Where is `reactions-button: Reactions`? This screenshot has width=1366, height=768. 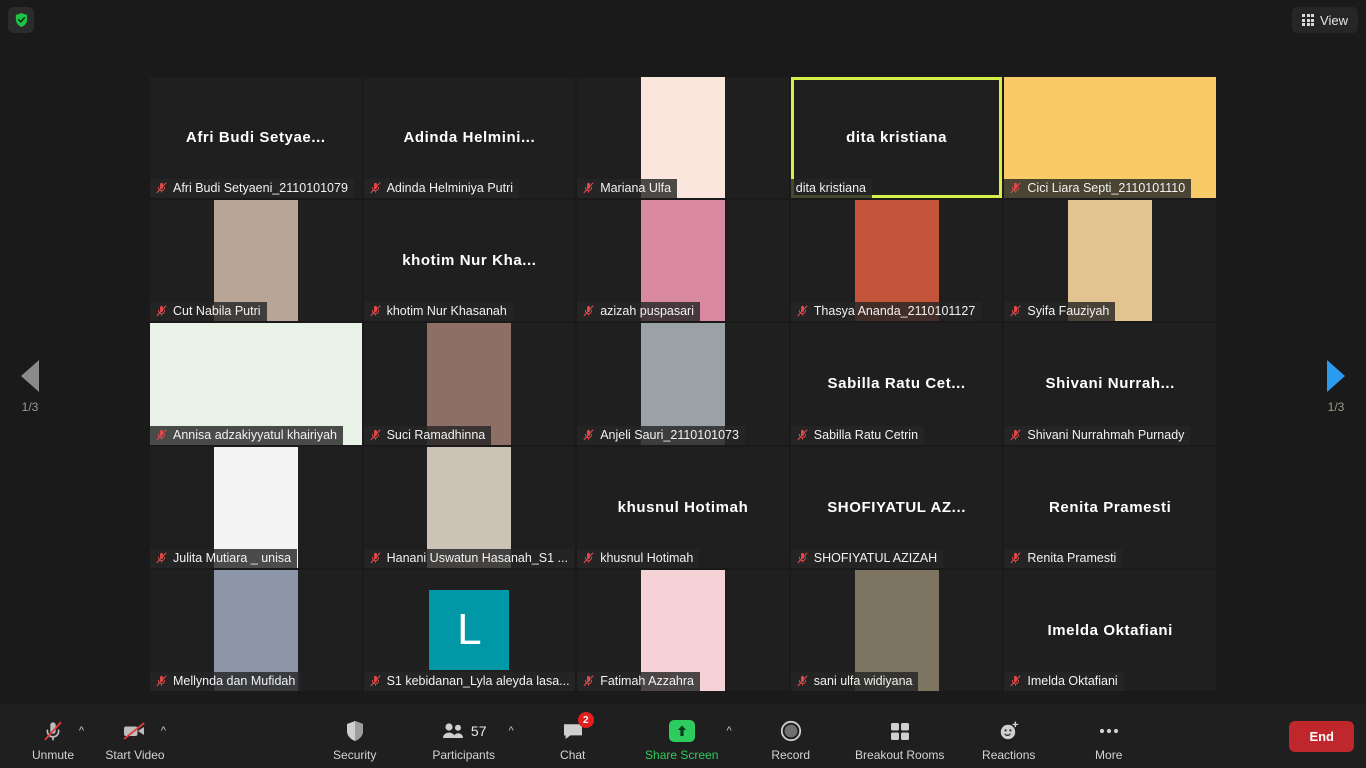
reactions-button: Reactions is located at coordinates (1009, 736).